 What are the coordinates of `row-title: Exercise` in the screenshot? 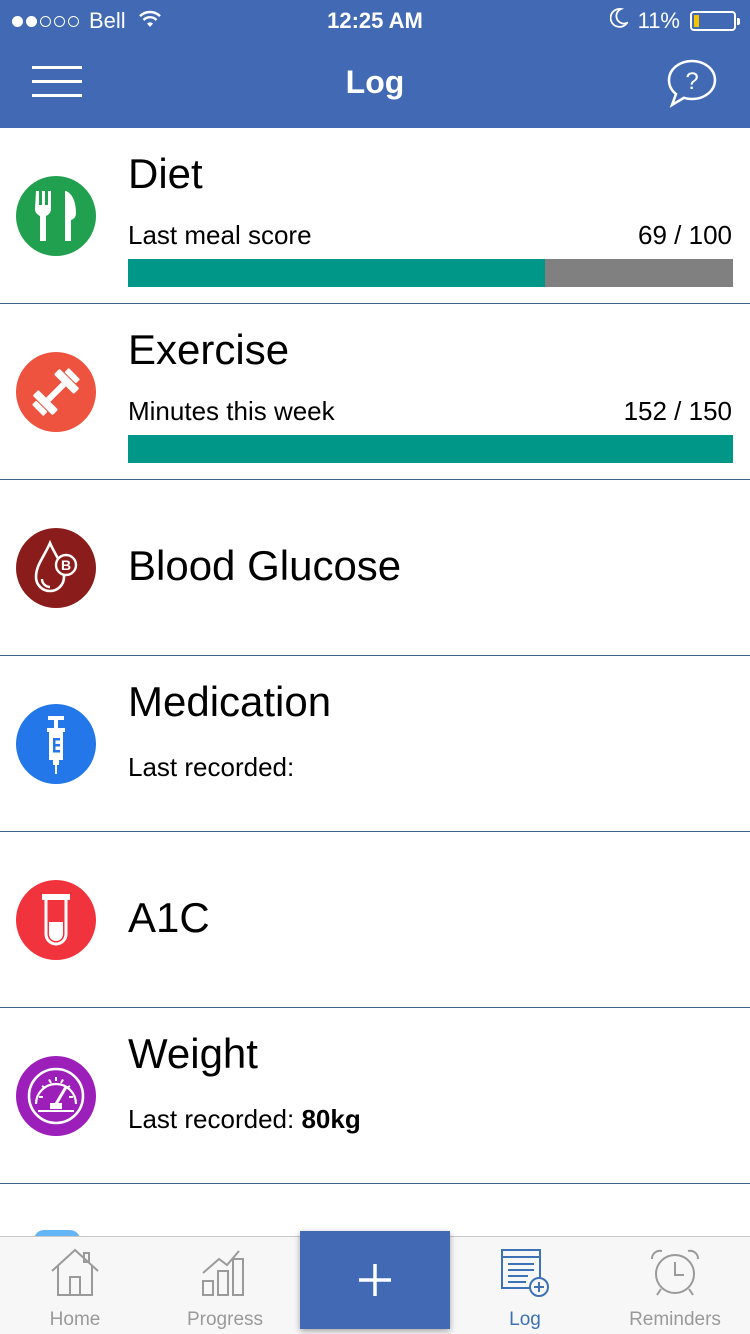 It's located at (209, 349).